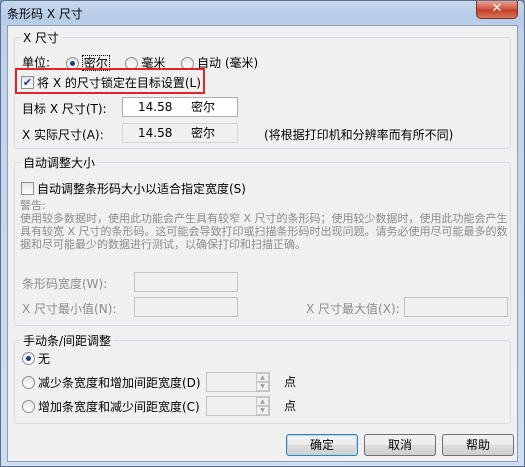  Describe the element at coordinates (262, 401) in the screenshot. I see `increase-stepper-up: ▲` at that location.